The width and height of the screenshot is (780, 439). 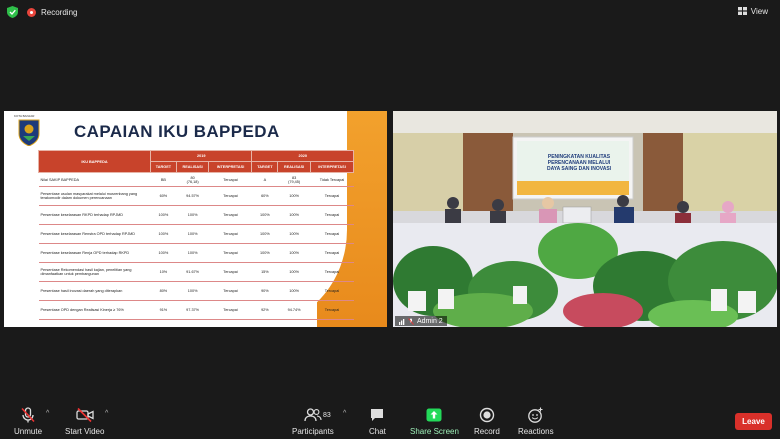 I want to click on table-cell: 83 (79,45), so click(x=294, y=179).